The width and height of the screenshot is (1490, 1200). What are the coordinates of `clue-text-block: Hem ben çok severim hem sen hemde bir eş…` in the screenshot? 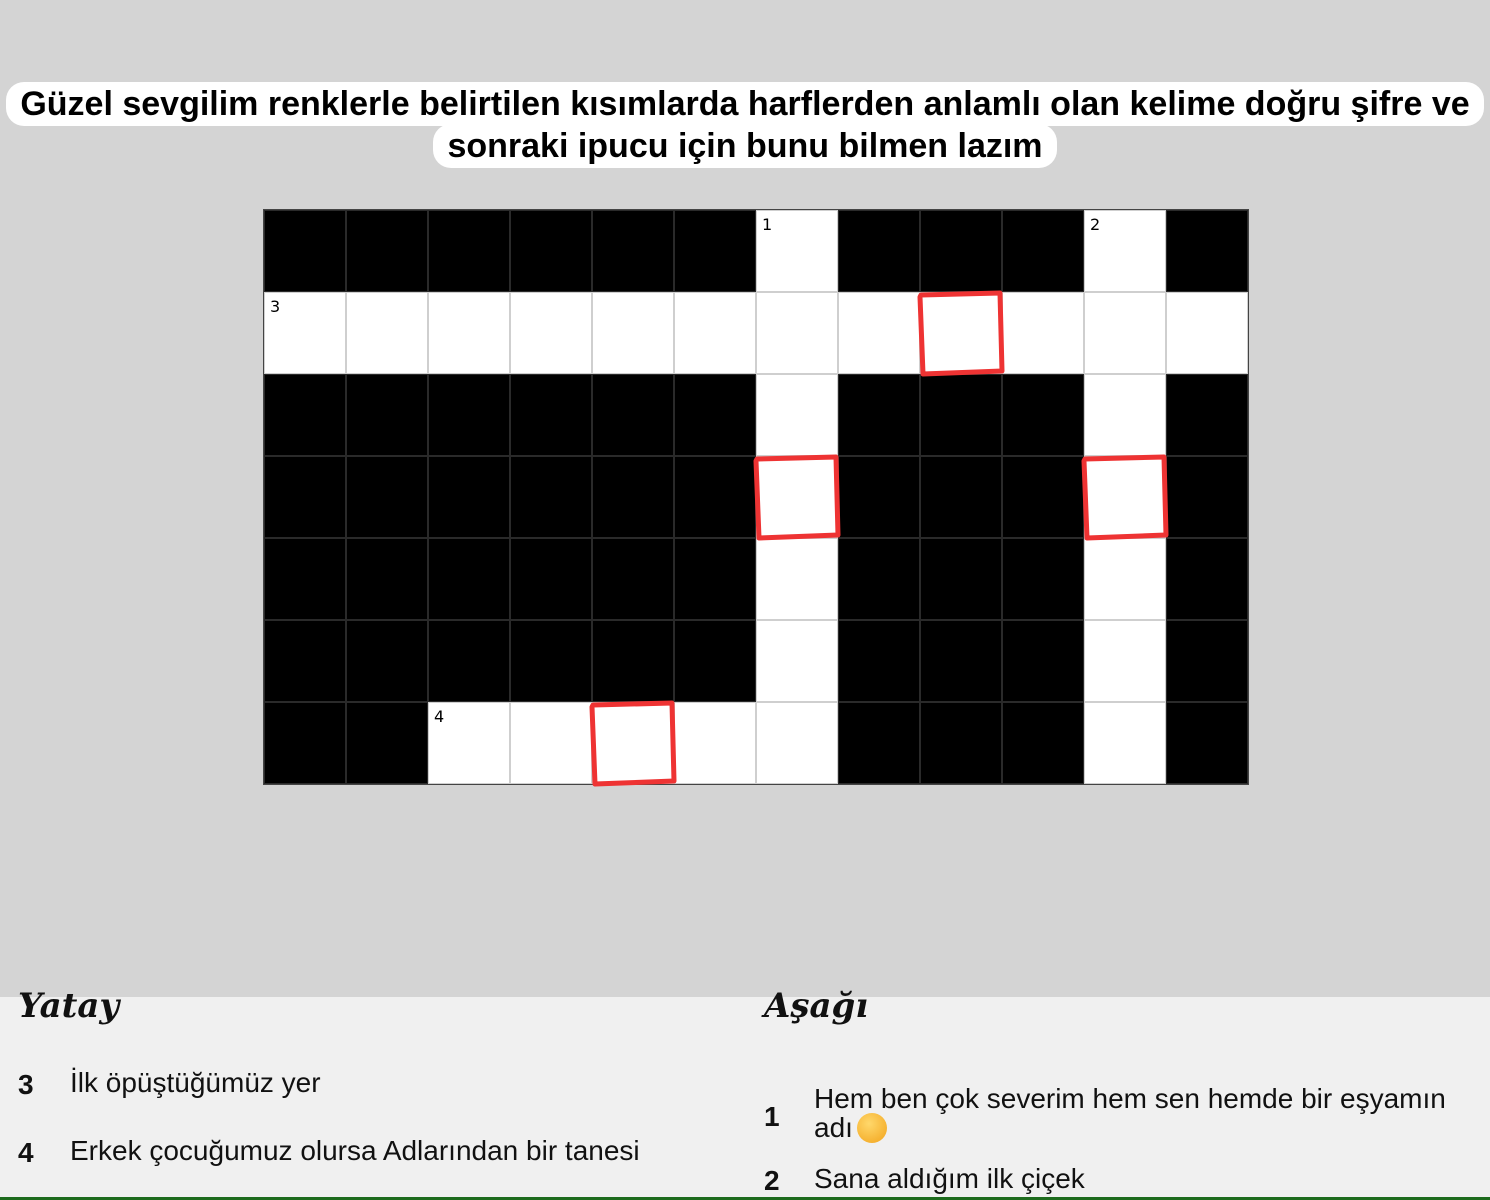 It's located at (1152, 1114).